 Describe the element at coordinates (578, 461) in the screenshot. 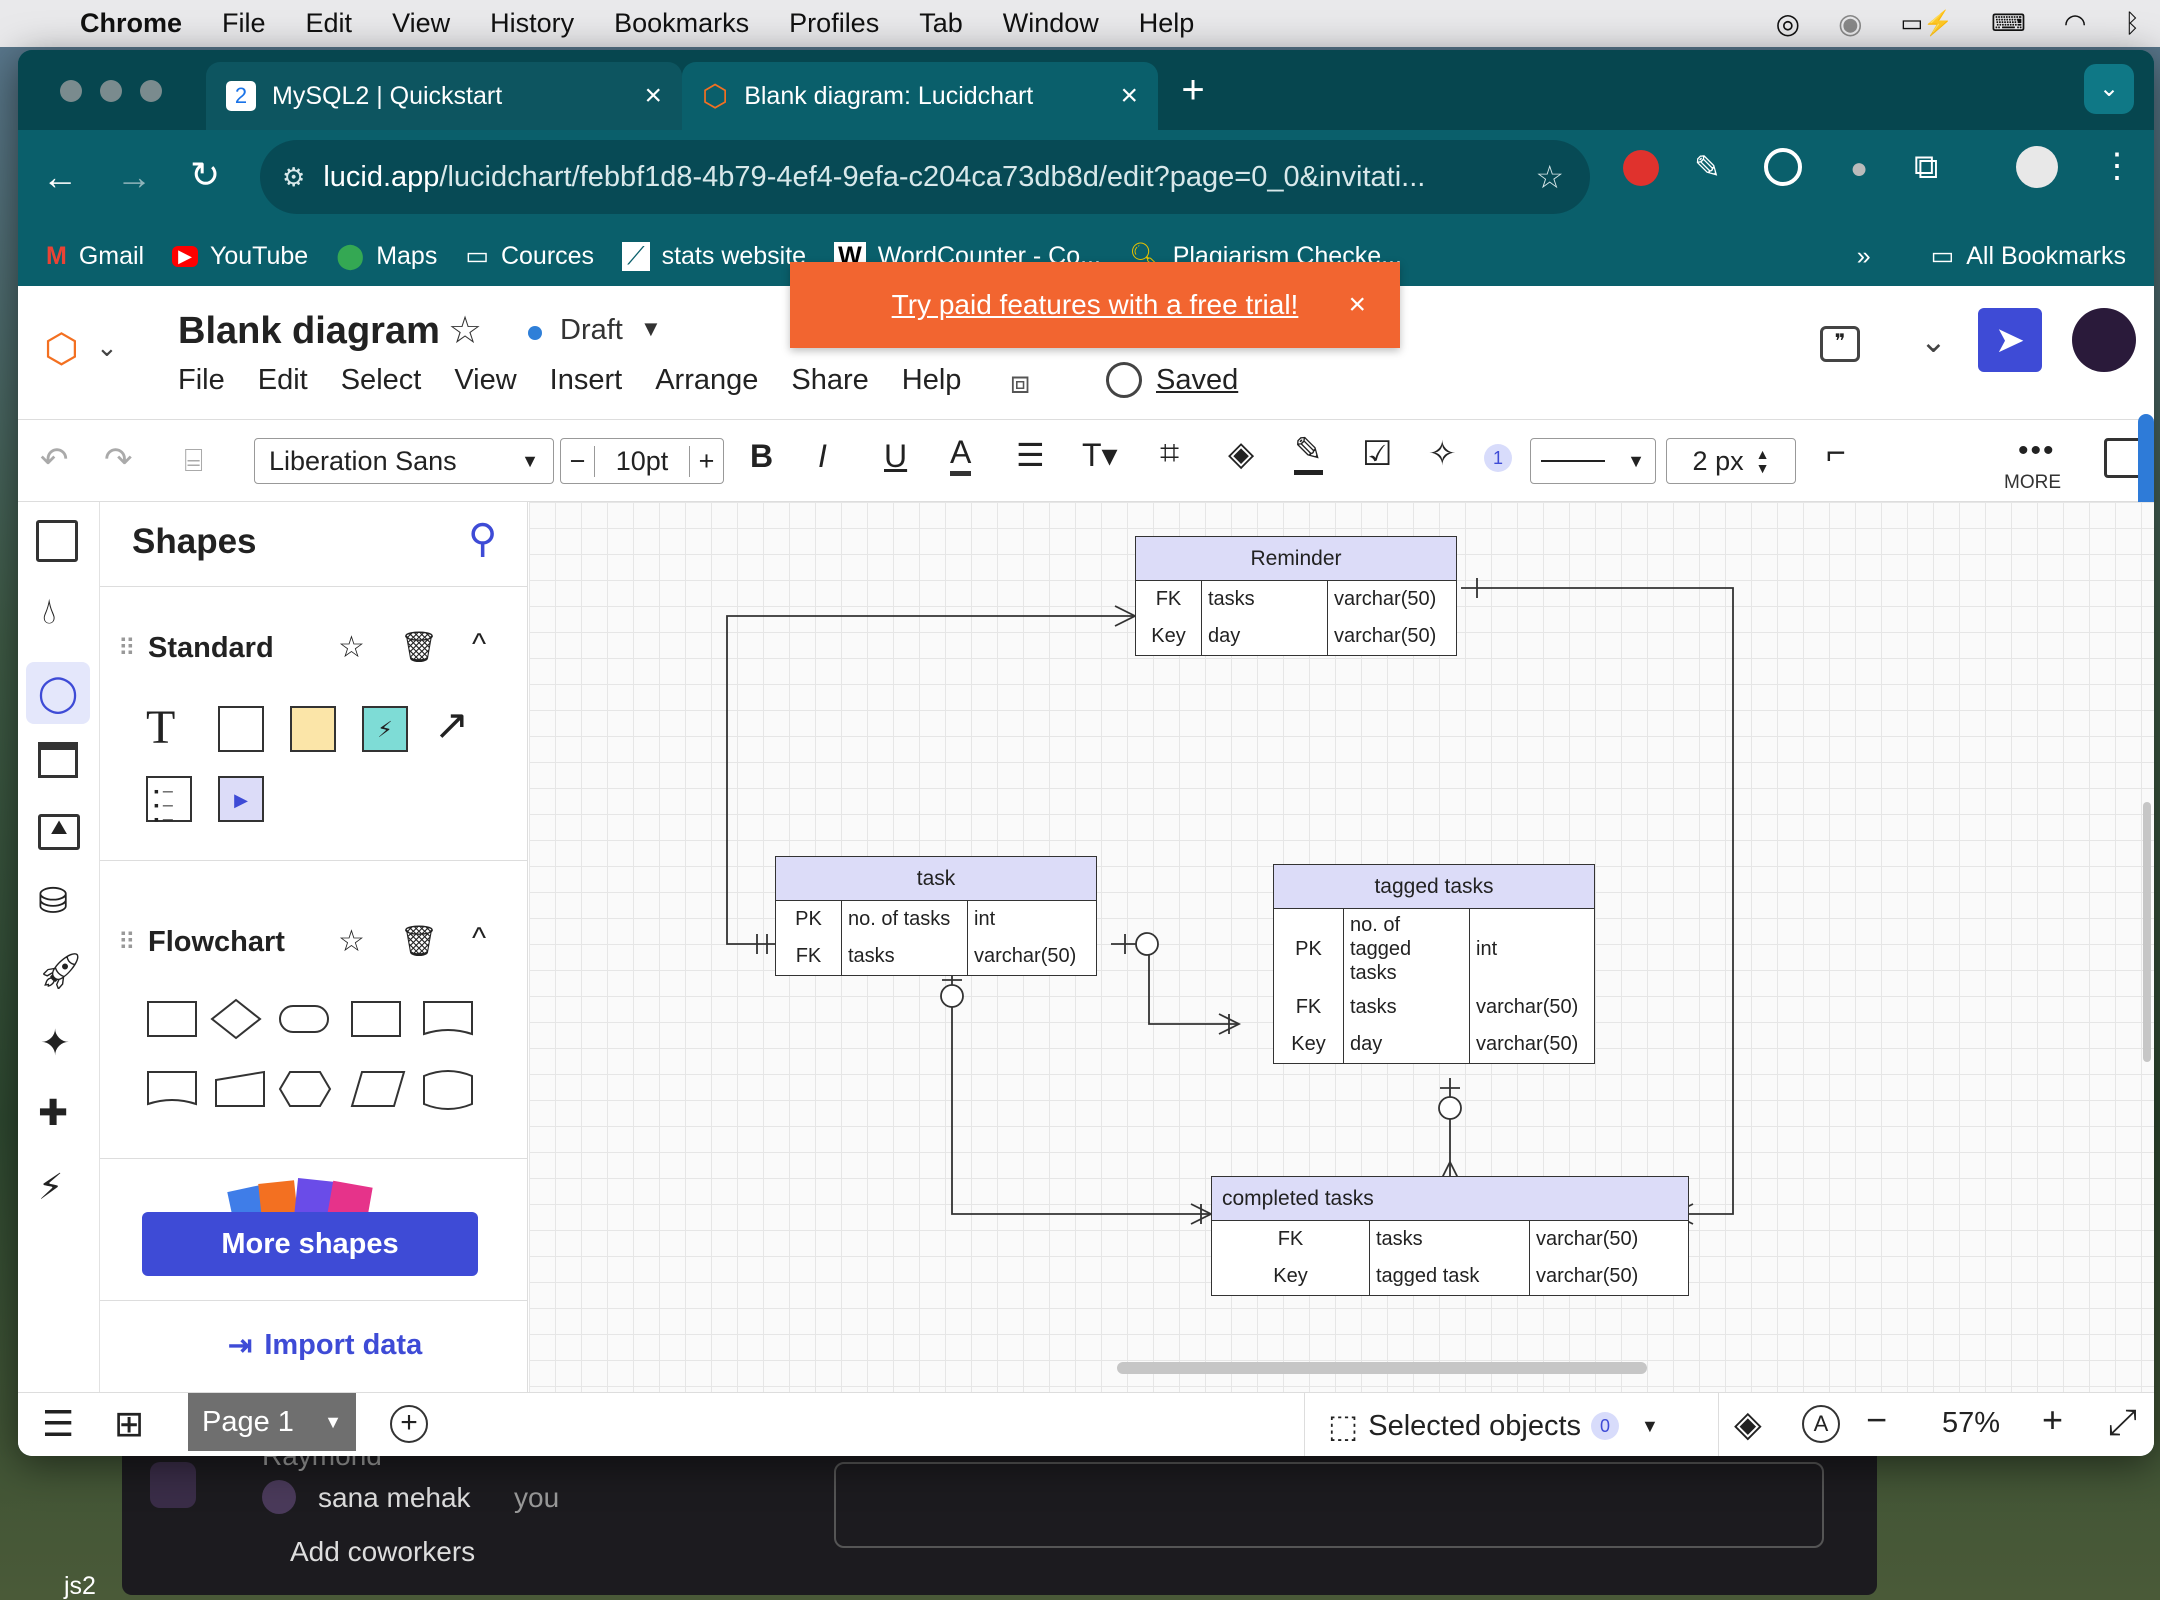

I see `decrease-icon: −` at that location.